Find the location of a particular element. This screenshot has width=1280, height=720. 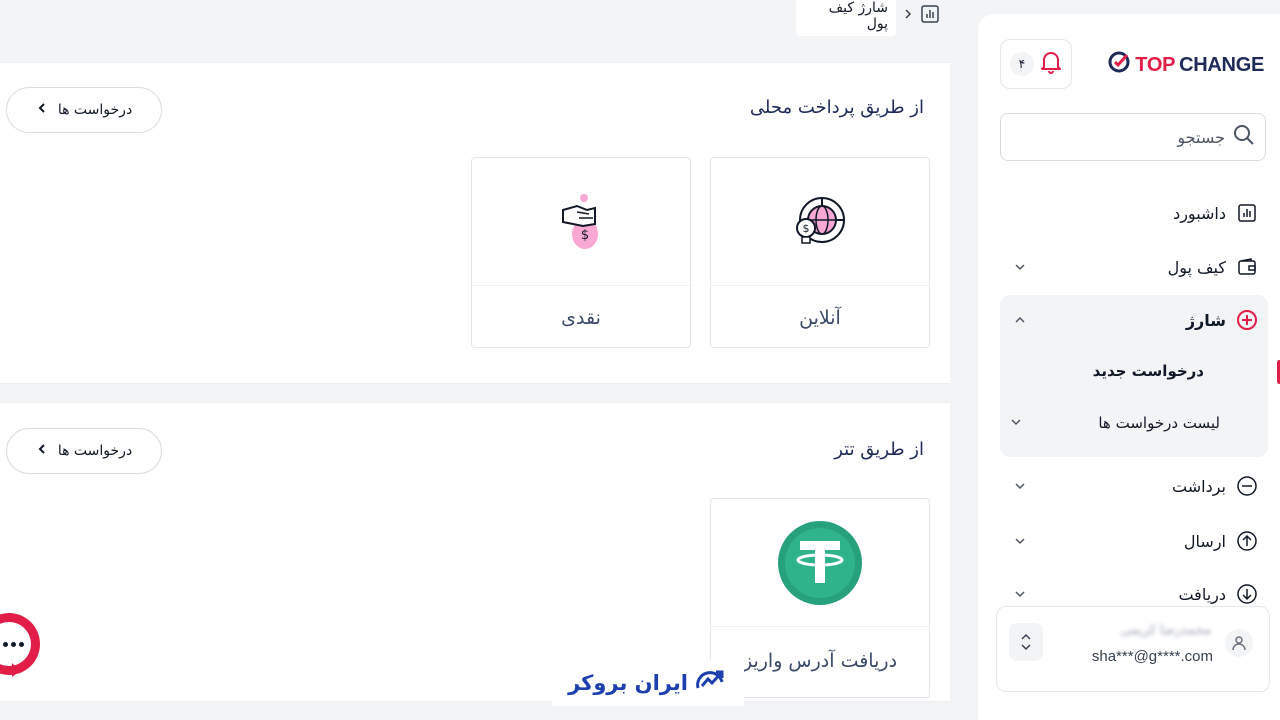

trend-chart-icon is located at coordinates (711, 683).